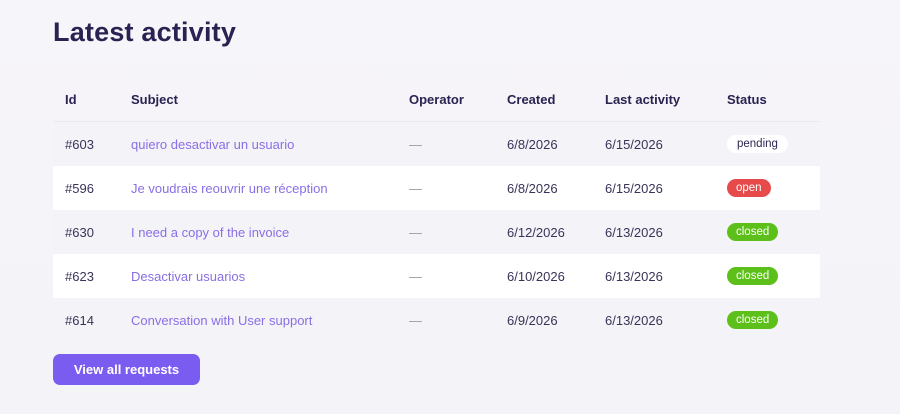  I want to click on row-status-cell: pending, so click(772, 144).